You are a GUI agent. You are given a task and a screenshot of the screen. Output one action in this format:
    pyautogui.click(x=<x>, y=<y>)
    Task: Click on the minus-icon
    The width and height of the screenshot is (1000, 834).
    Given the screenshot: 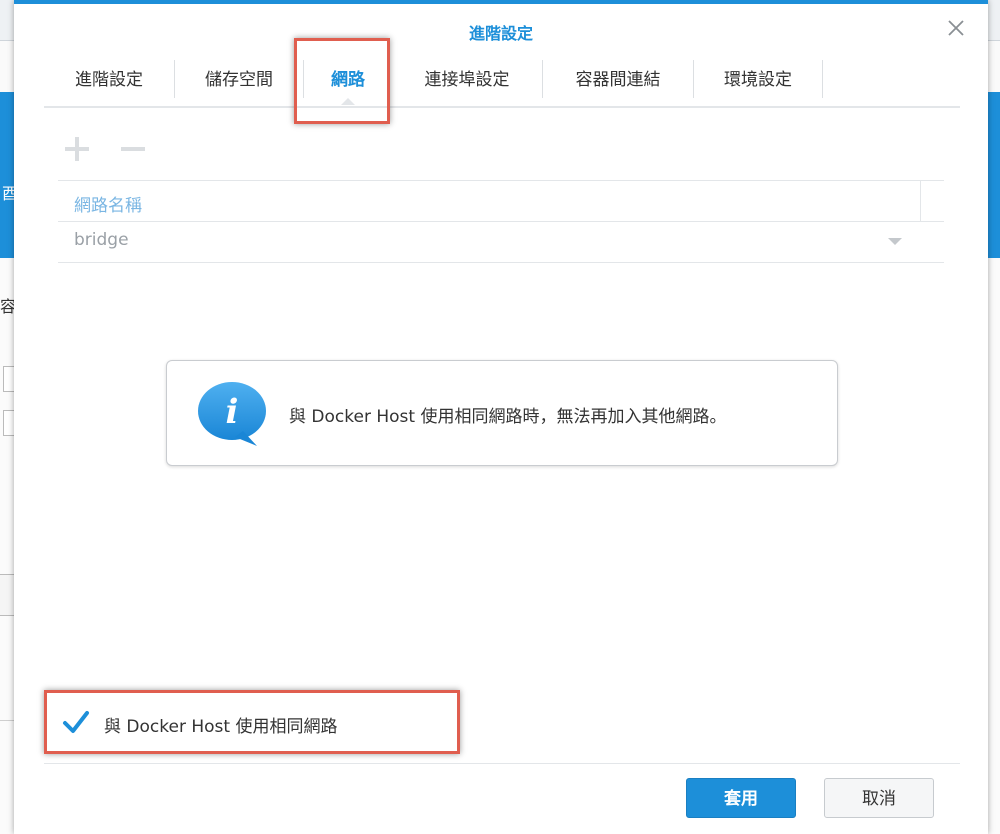 What is the action you would take?
    pyautogui.click(x=133, y=149)
    